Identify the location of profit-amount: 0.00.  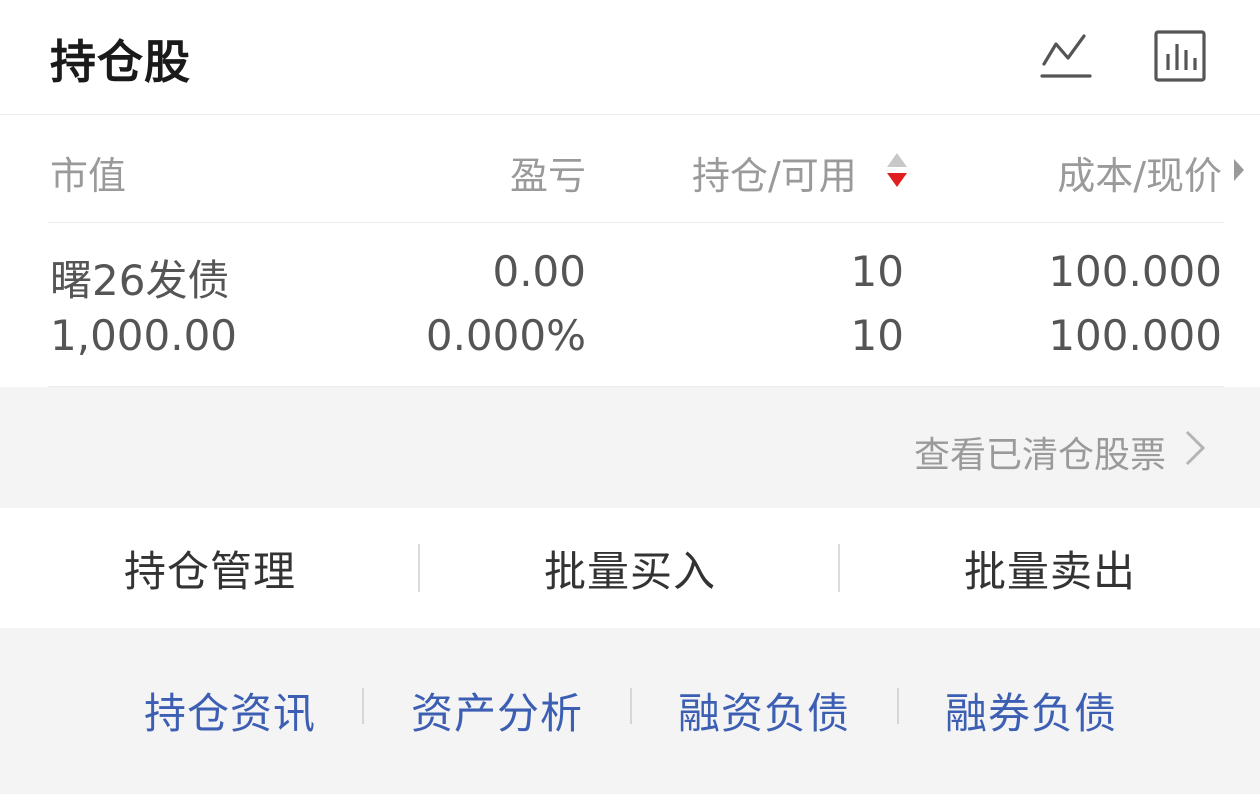
(539, 271).